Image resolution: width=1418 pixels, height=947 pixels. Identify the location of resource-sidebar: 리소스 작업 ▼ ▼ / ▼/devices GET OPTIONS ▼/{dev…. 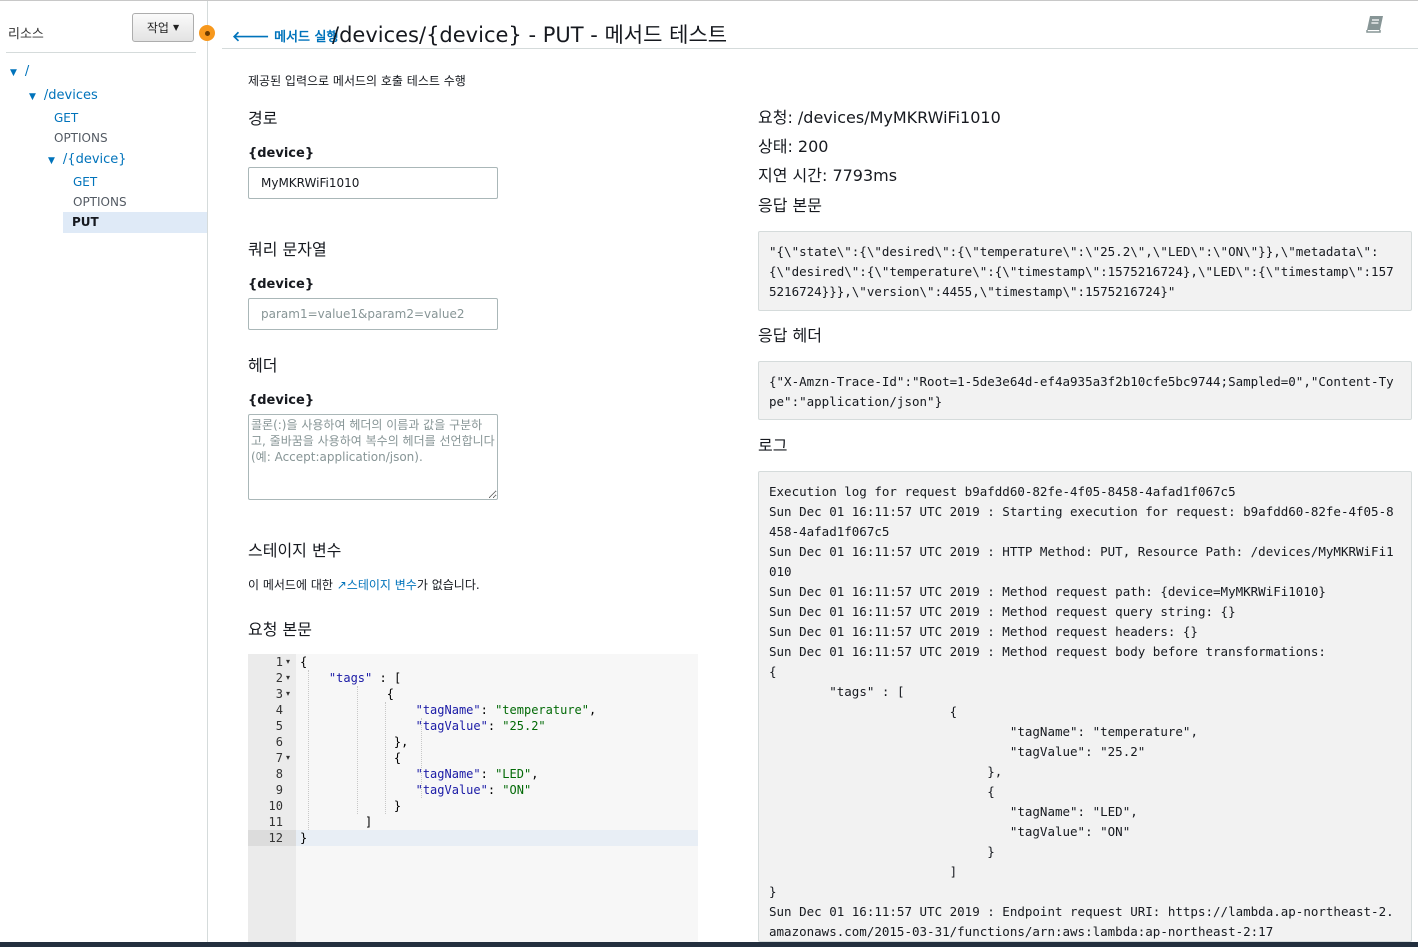
(104, 474).